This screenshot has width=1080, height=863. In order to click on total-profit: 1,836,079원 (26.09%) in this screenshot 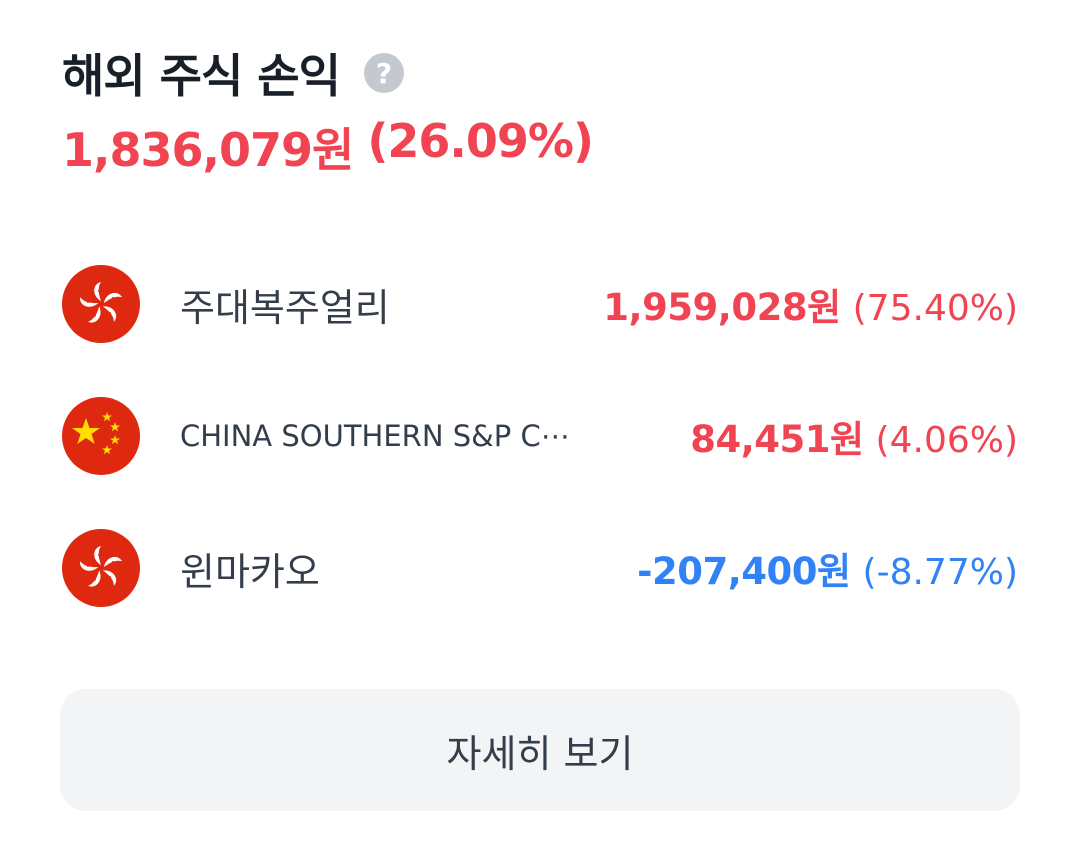, I will do `click(540, 147)`.